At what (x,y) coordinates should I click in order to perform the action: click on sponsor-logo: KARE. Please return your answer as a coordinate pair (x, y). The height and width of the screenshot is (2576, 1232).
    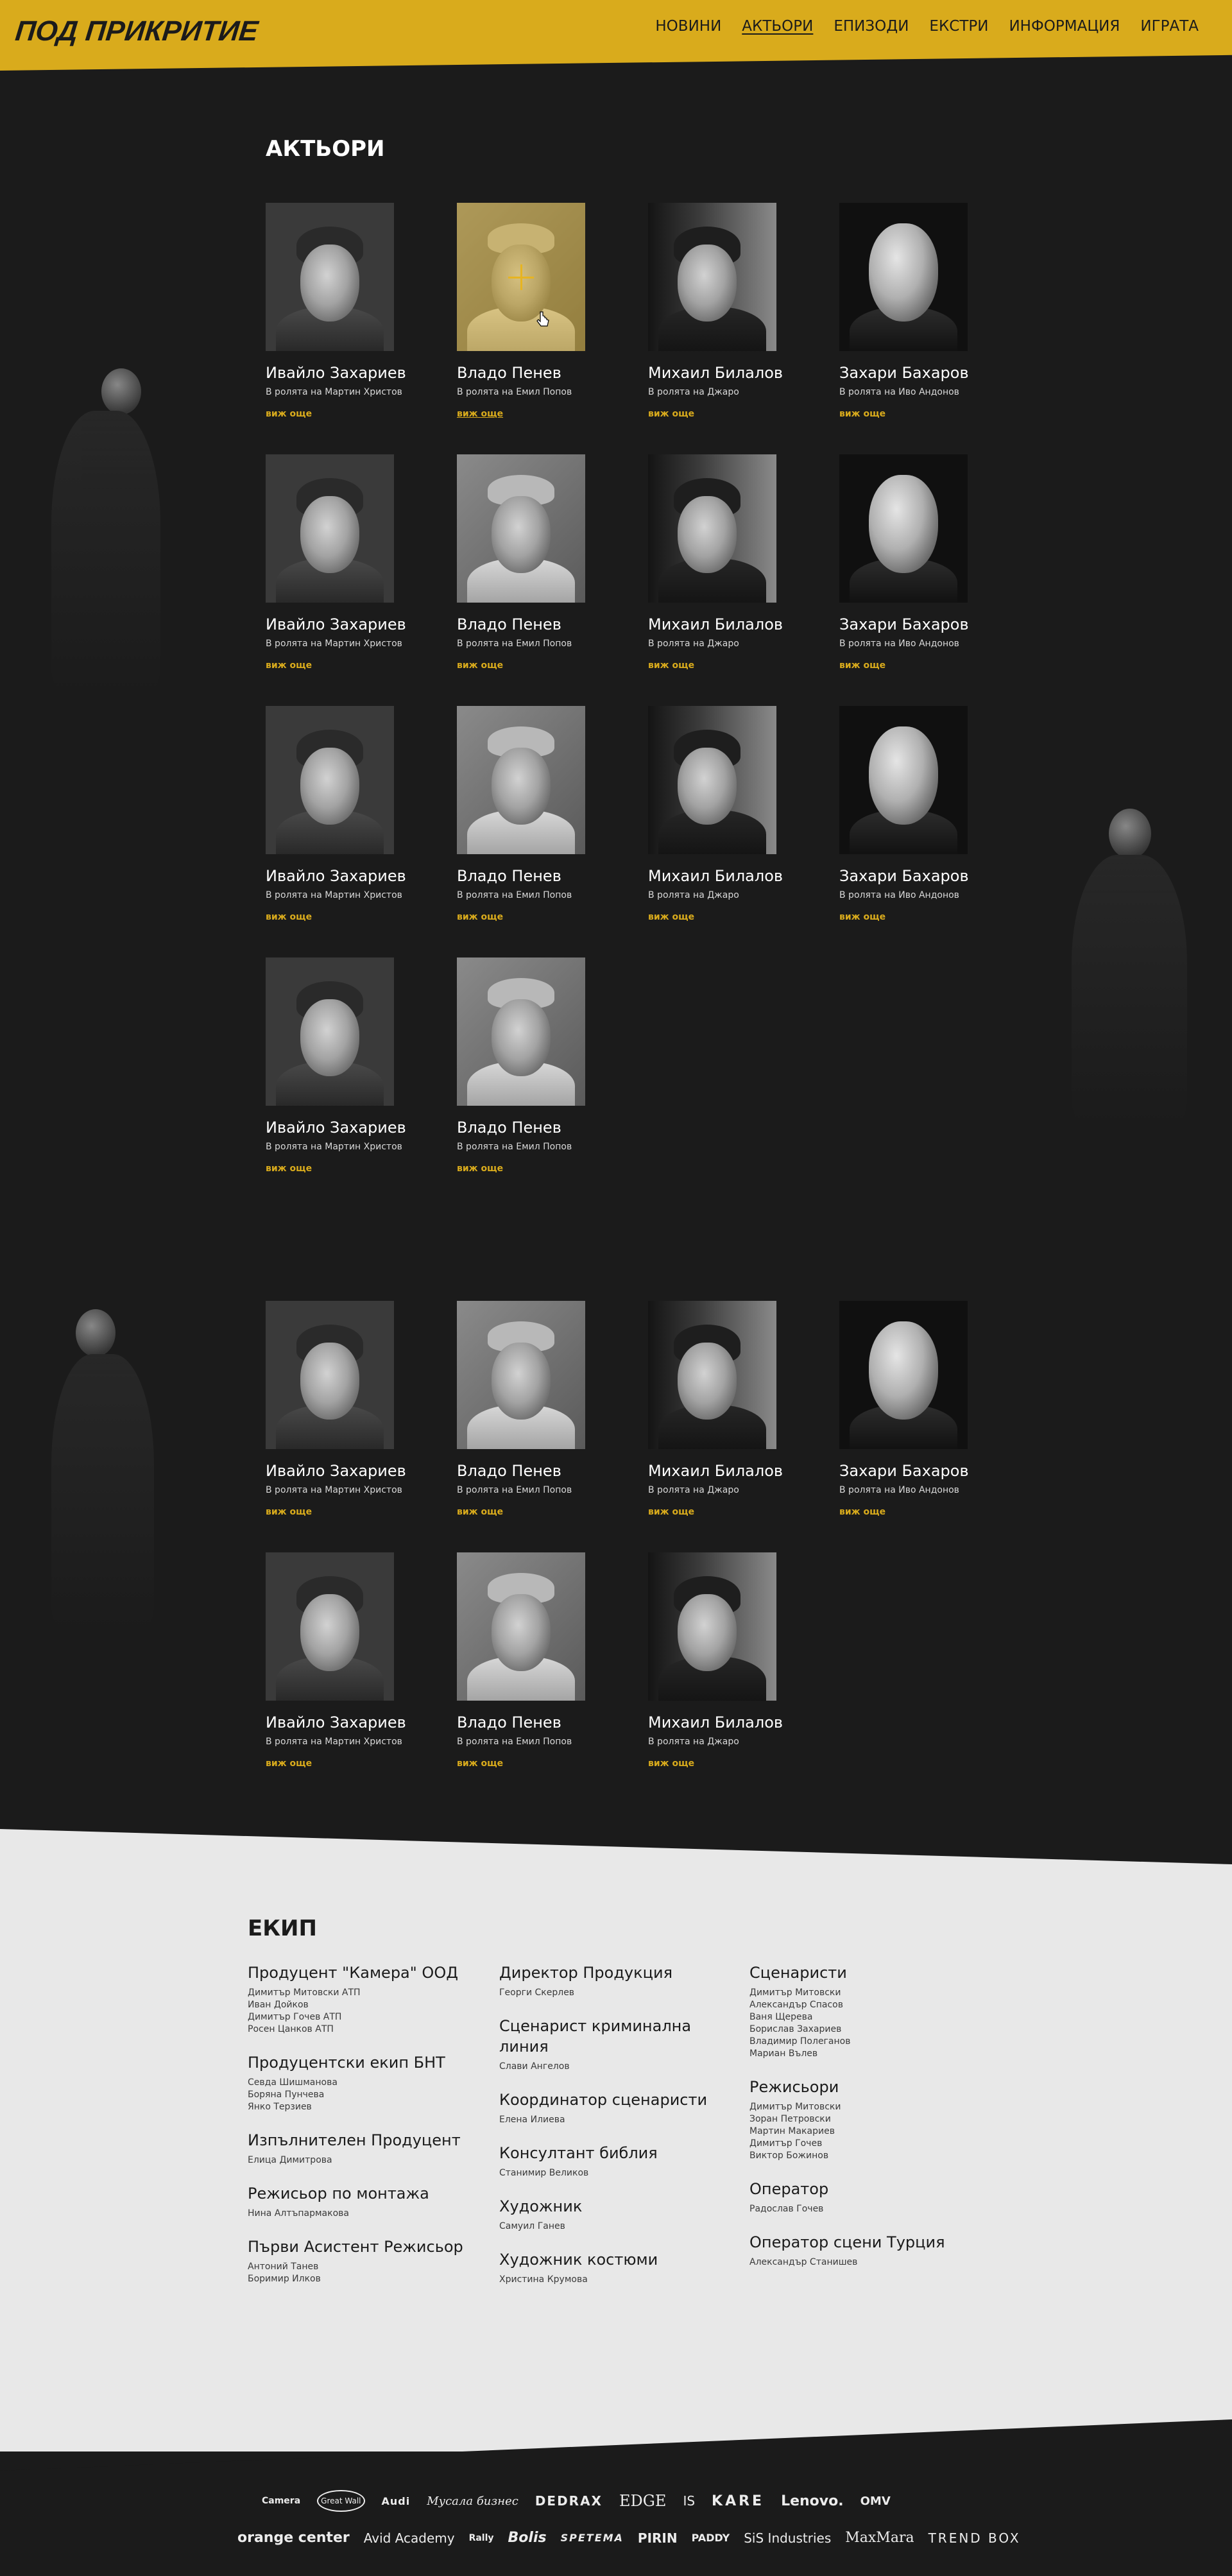
    Looking at the image, I should click on (738, 2501).